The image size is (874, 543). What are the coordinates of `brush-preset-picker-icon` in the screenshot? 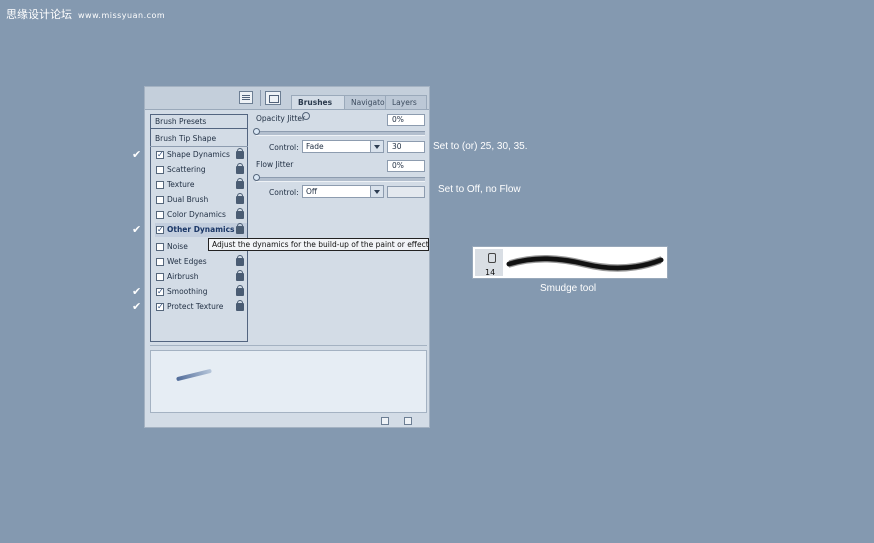 It's located at (273, 98).